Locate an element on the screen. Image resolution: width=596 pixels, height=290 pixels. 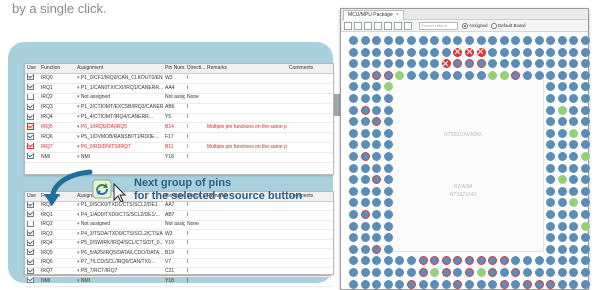
table-row: IRQ1 ▾ P1_1/CAN0TX/CXI/IRQ1/CANERR... AA4 I is located at coordinates (179, 88).